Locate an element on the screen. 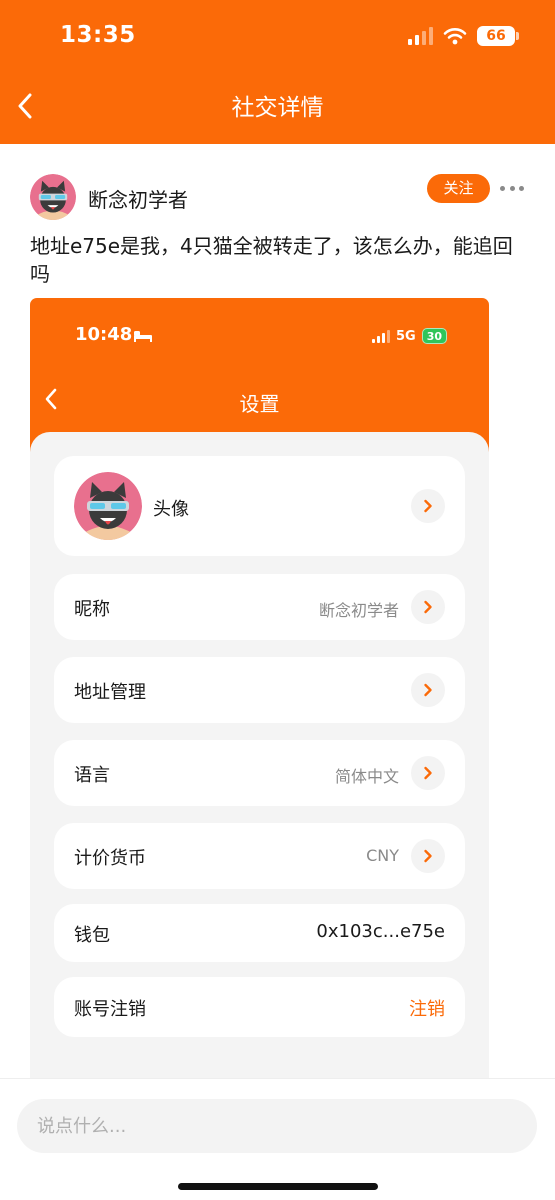 This screenshot has height=1200, width=555. comment-bar is located at coordinates (277, 1139).